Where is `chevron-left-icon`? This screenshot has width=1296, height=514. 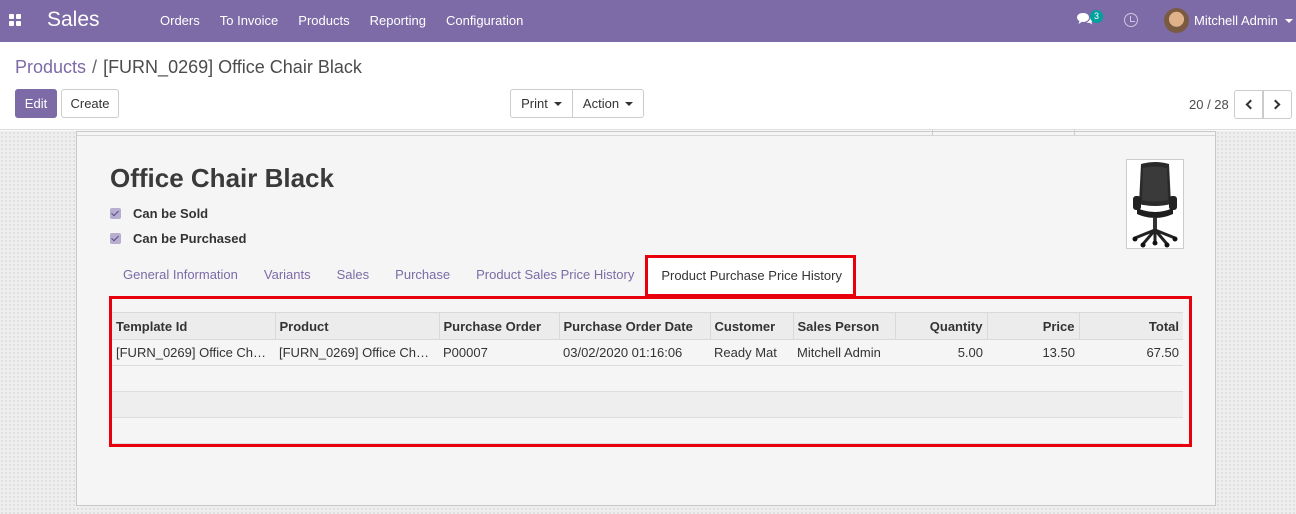 chevron-left-icon is located at coordinates (1250, 104).